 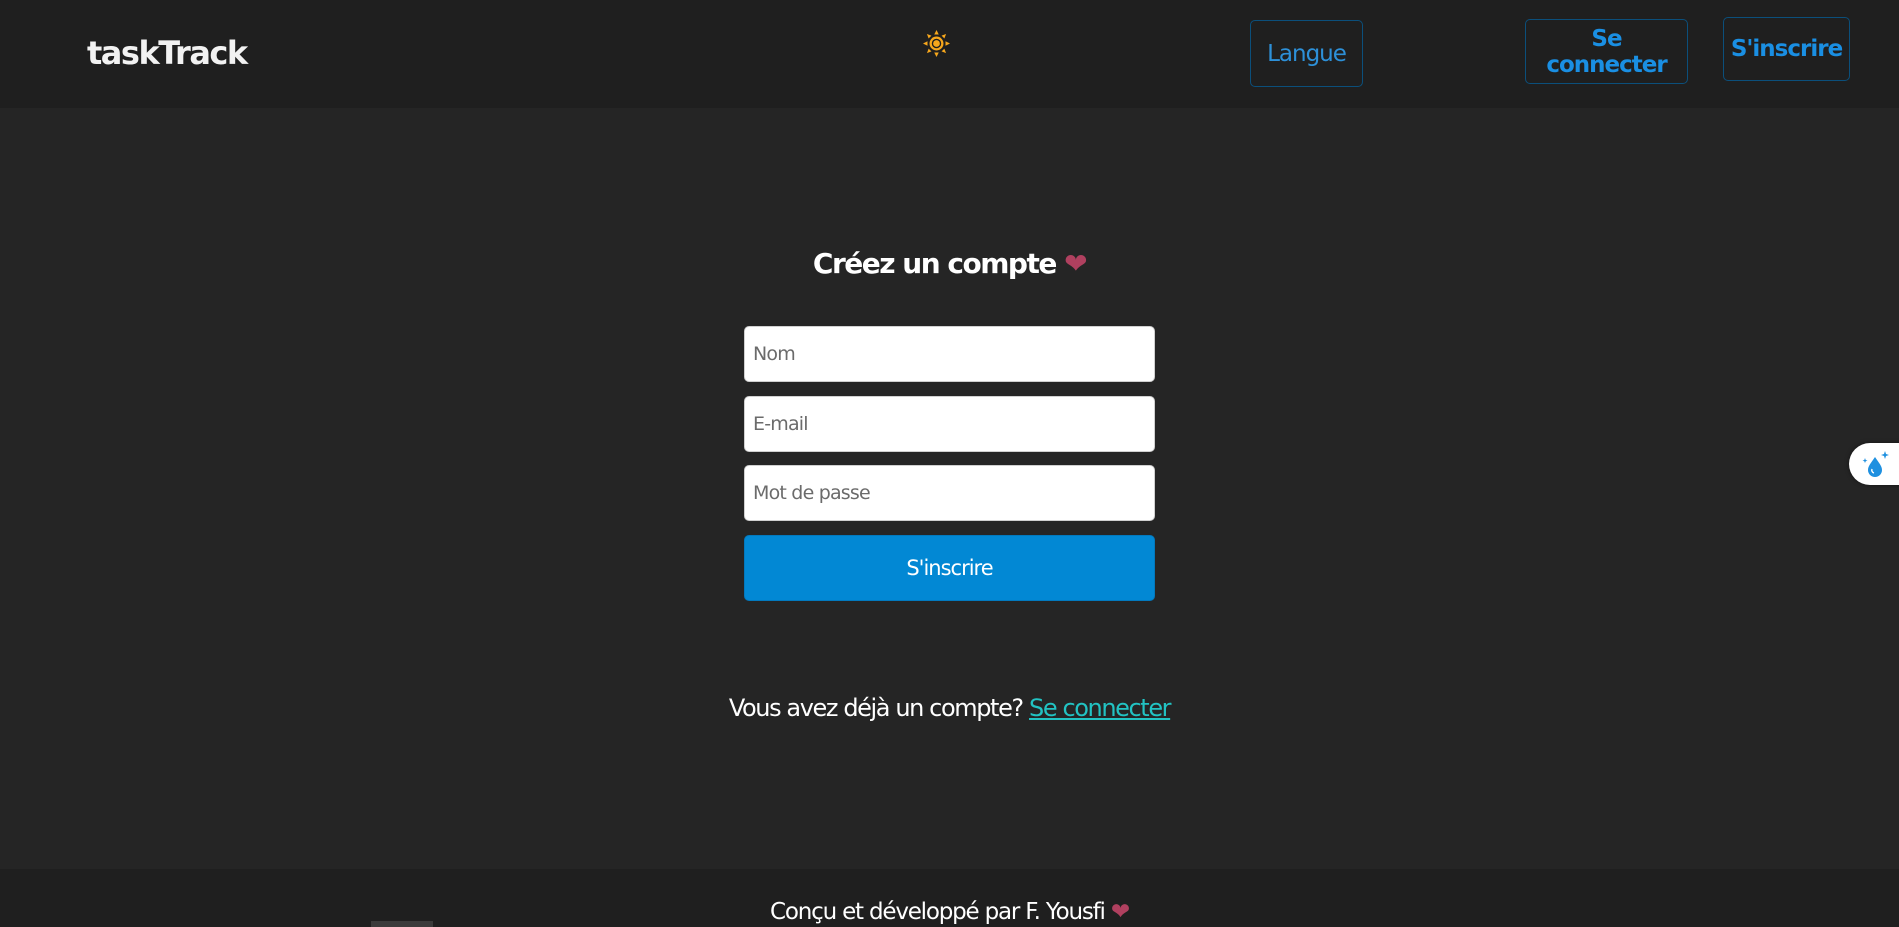 I want to click on side-widget-button, so click(x=1874, y=464).